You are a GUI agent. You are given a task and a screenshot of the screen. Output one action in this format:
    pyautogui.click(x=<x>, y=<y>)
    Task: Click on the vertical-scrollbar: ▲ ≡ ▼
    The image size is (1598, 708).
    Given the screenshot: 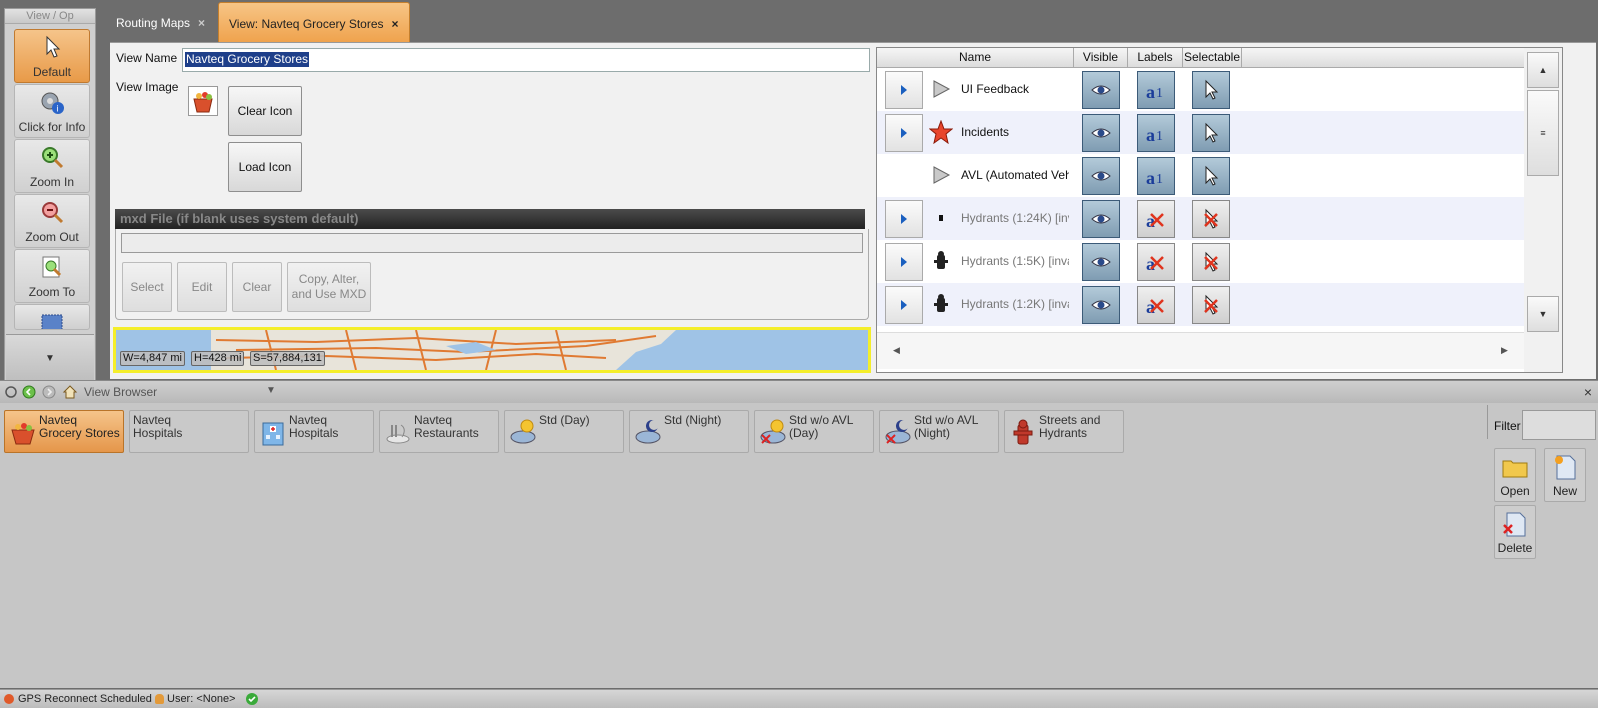 What is the action you would take?
    pyautogui.click(x=1543, y=210)
    